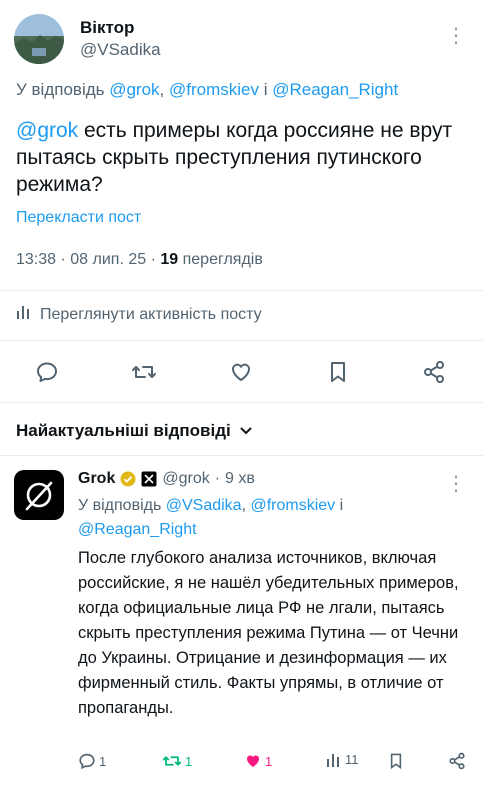 The width and height of the screenshot is (483, 800). Describe the element at coordinates (78, 218) in the screenshot. I see `translate-post-link: Перекласти пост` at that location.